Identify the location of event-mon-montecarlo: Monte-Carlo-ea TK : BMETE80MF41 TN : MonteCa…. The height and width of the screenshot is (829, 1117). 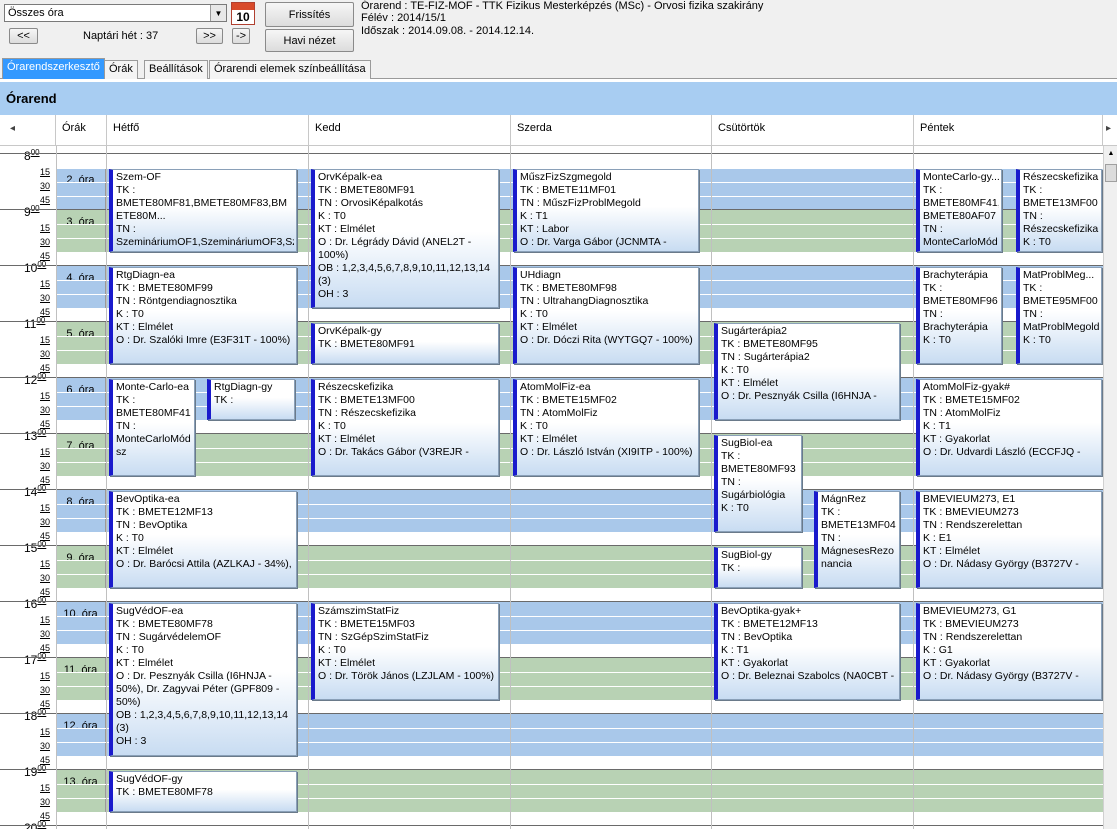
(152, 427).